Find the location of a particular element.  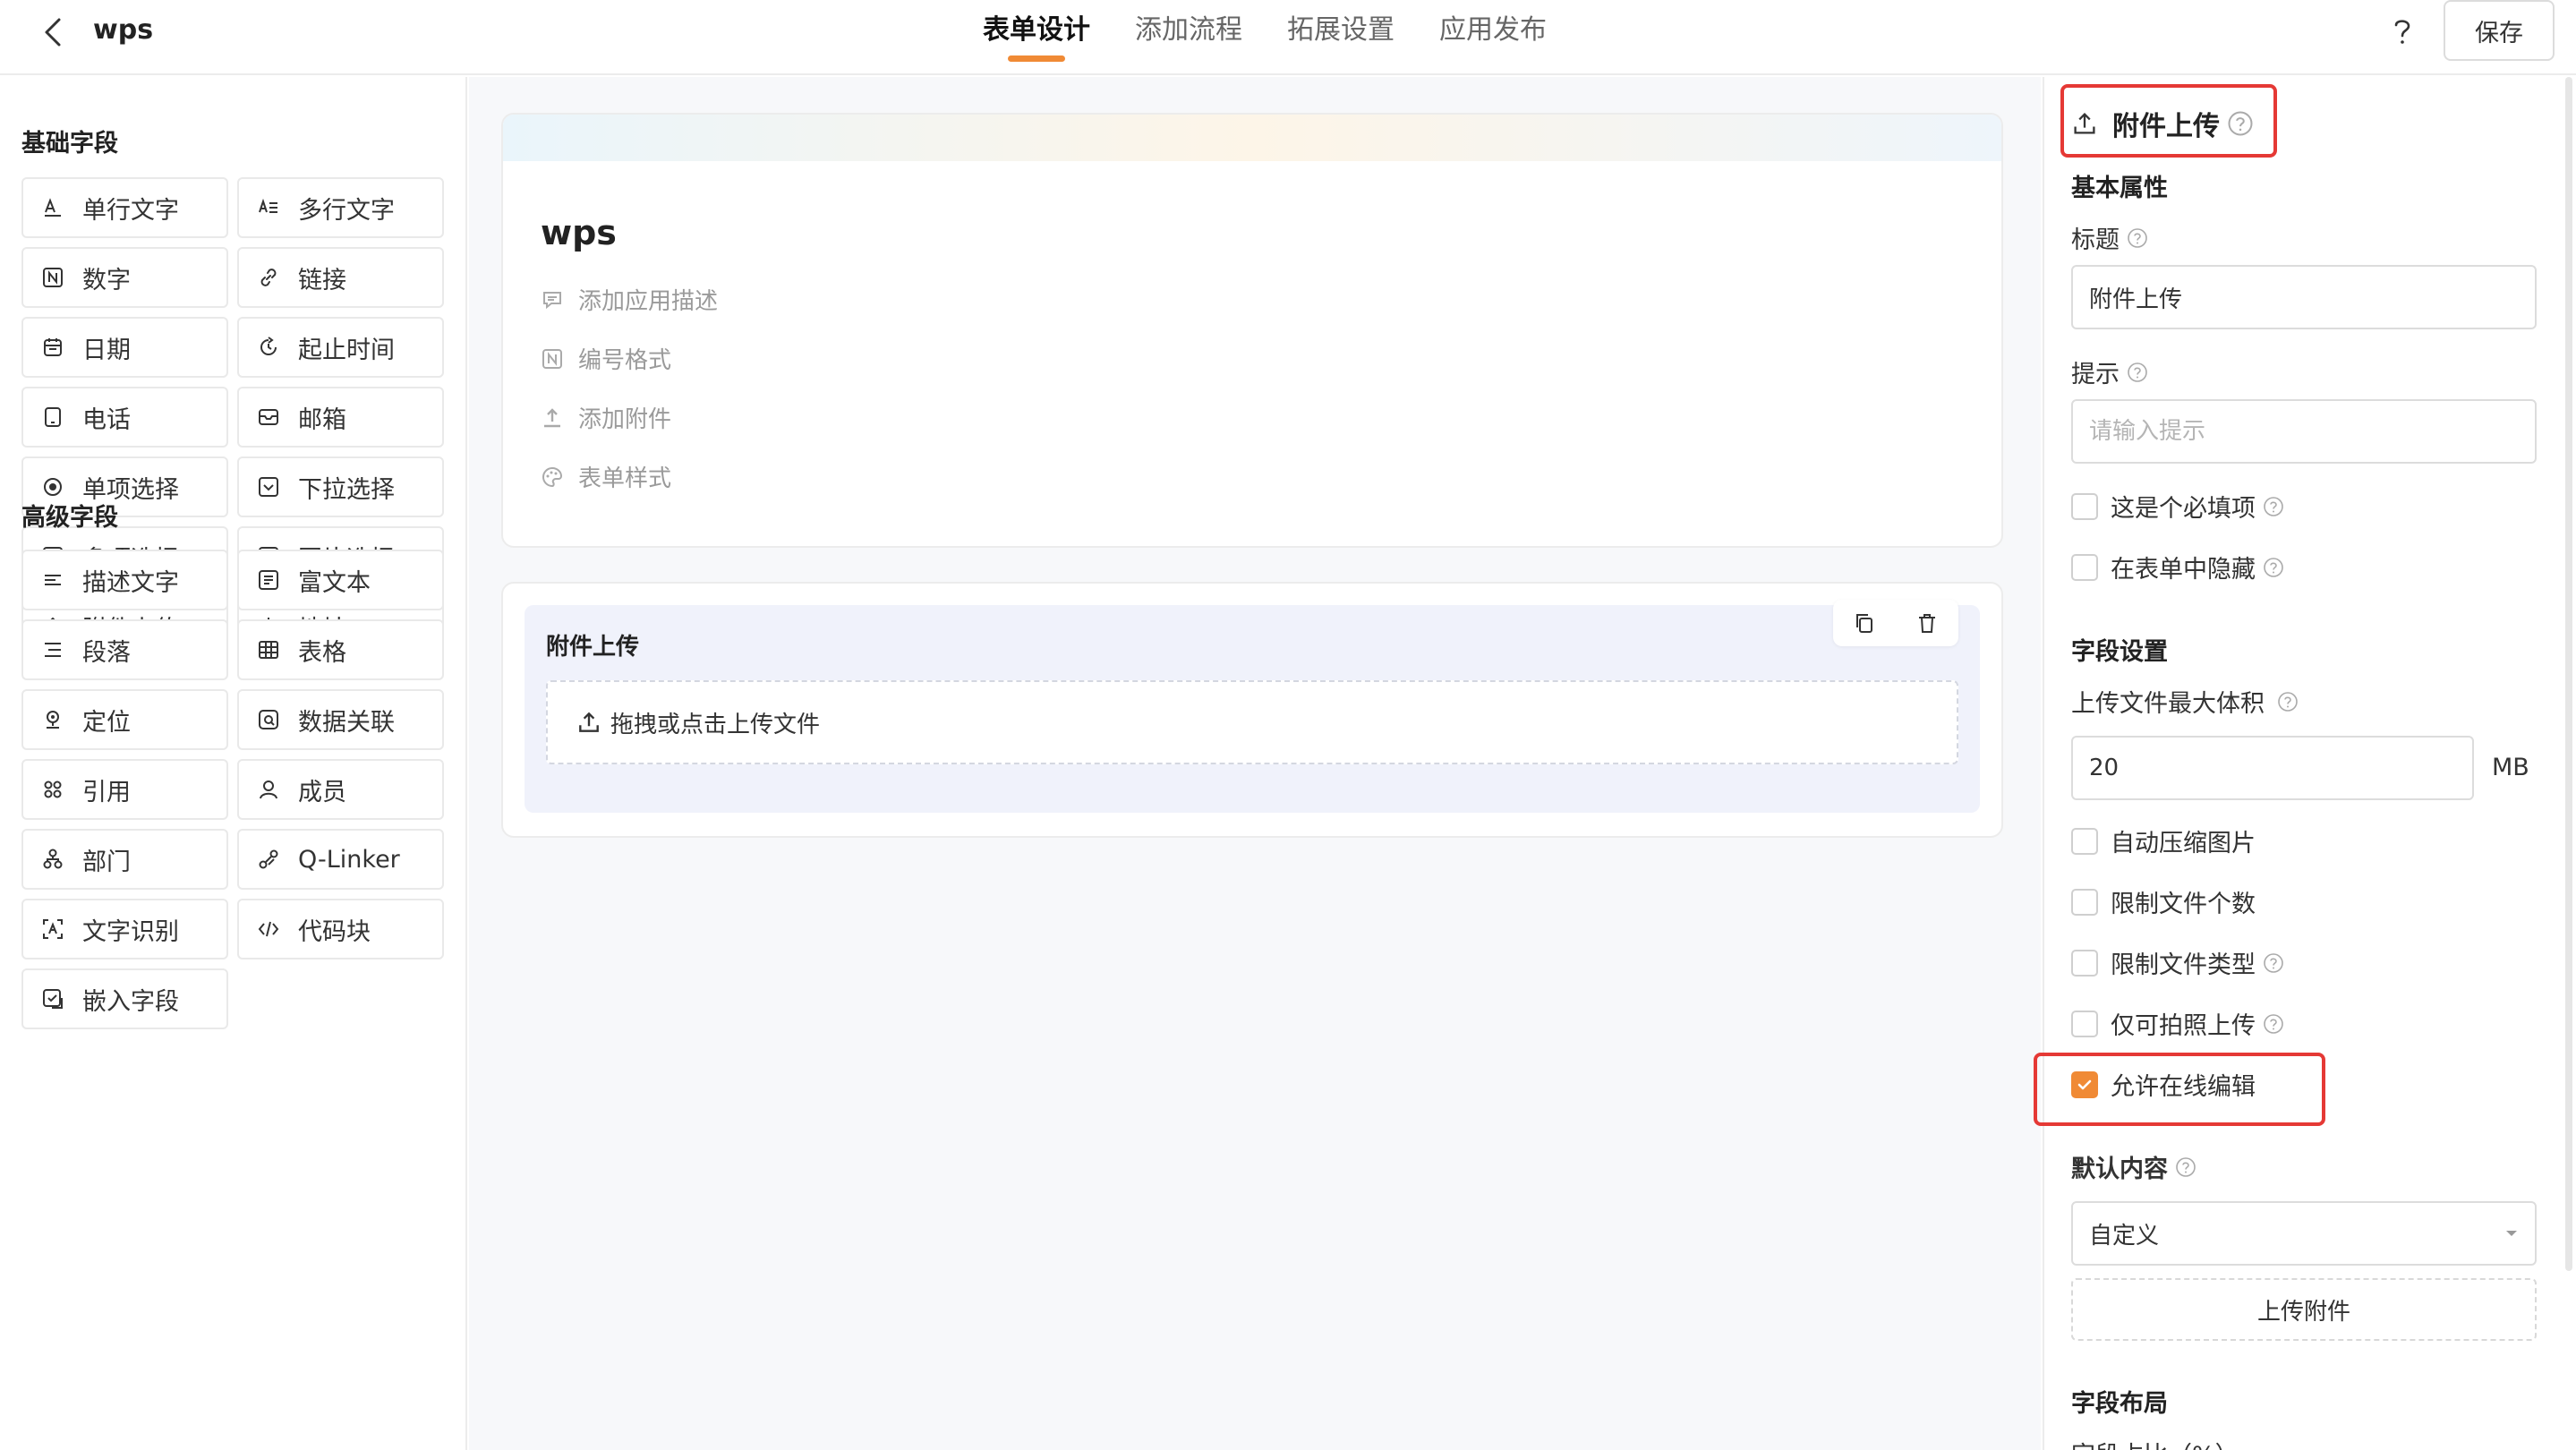

save-button: 保存 is located at coordinates (2499, 31).